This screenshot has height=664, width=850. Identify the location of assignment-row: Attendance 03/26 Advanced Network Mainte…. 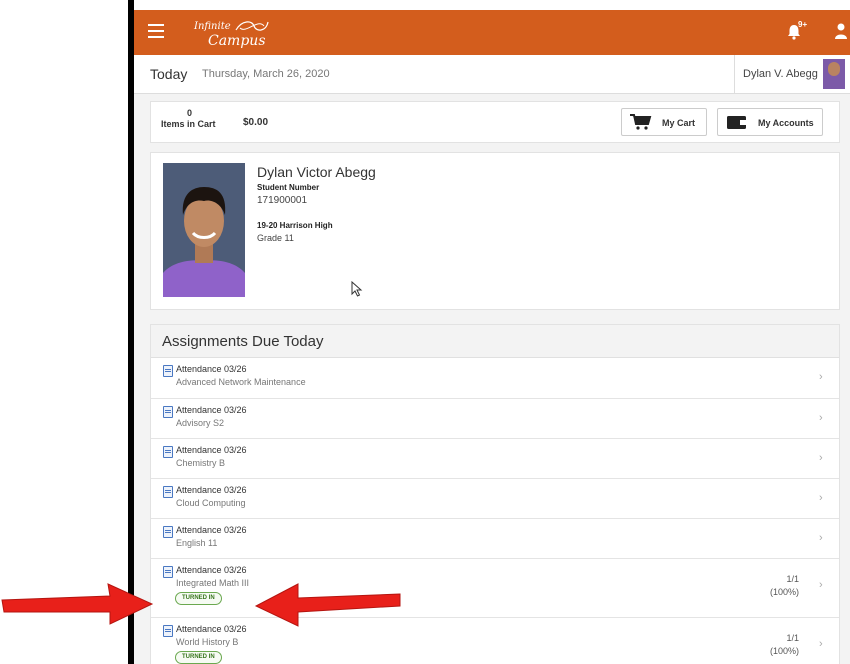
(495, 378).